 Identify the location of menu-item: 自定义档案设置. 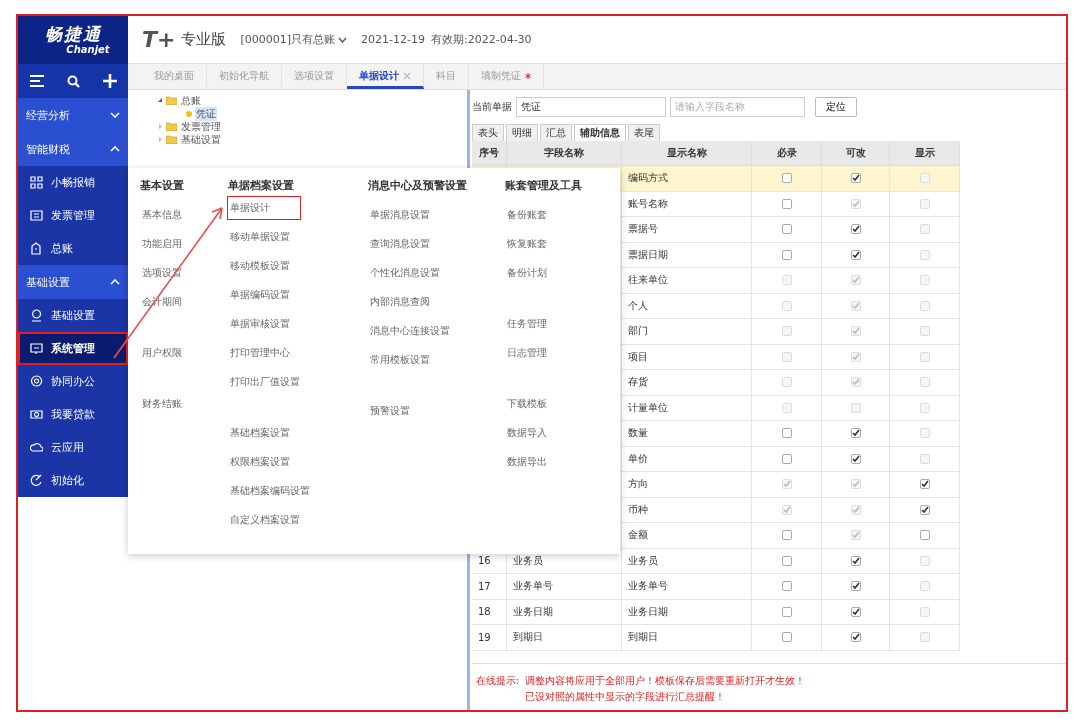
(264, 519).